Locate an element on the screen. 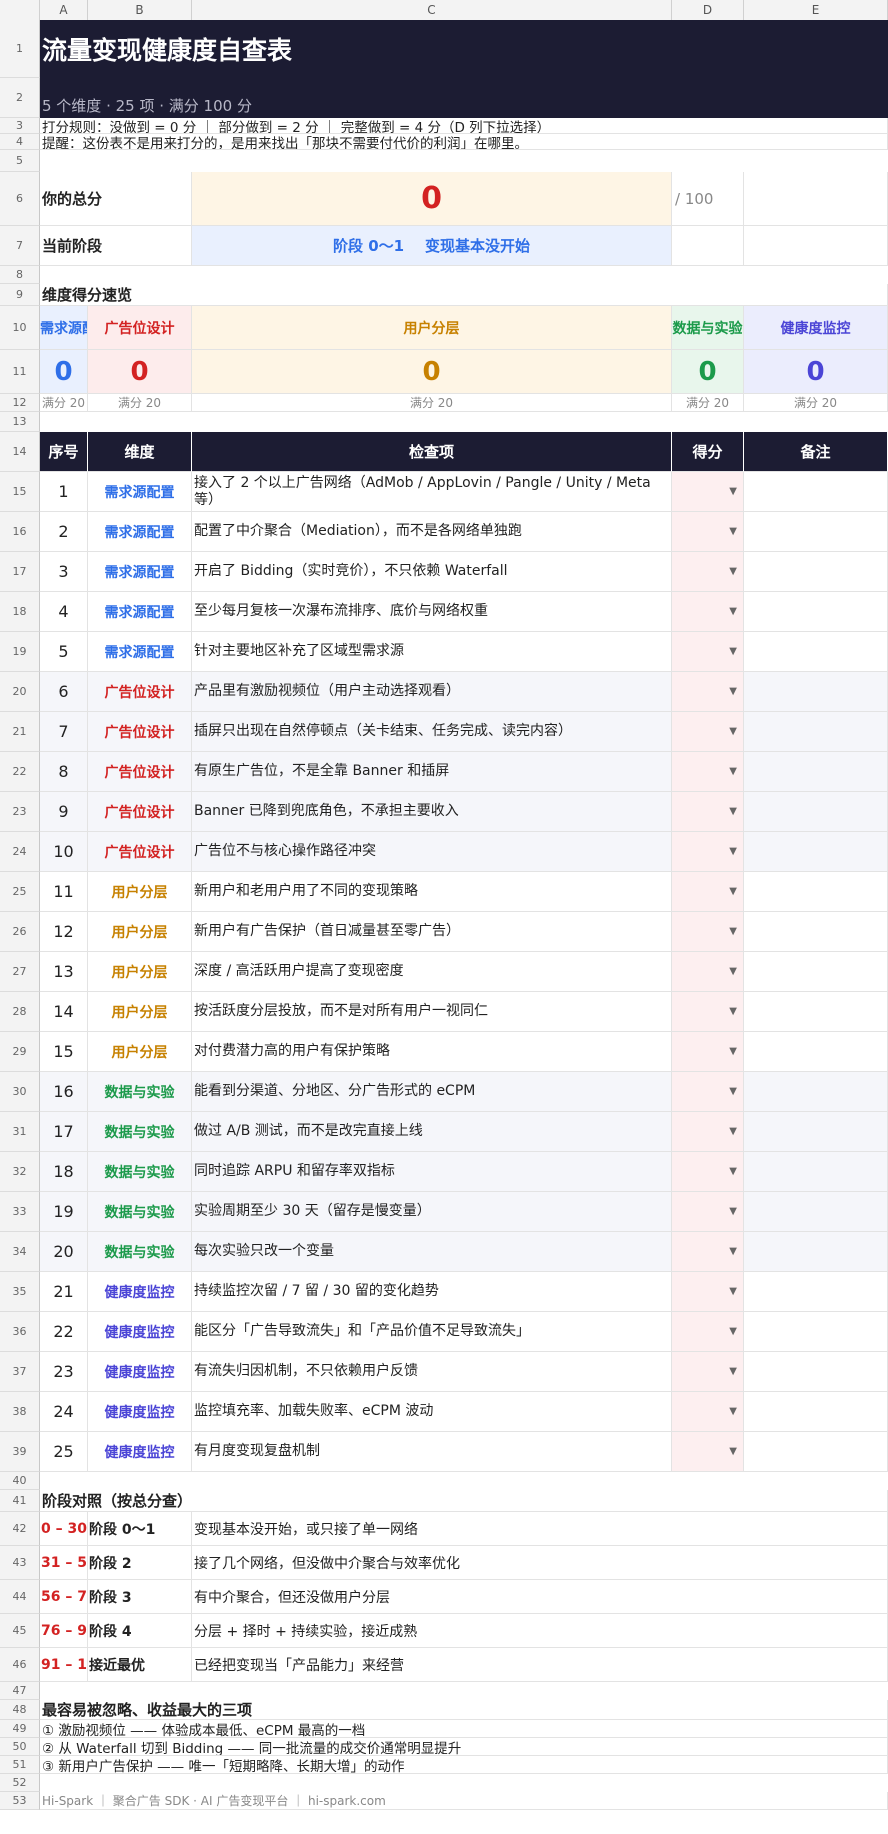 This screenshot has height=1834, width=888. row-header: 31 is located at coordinates (20, 1132).